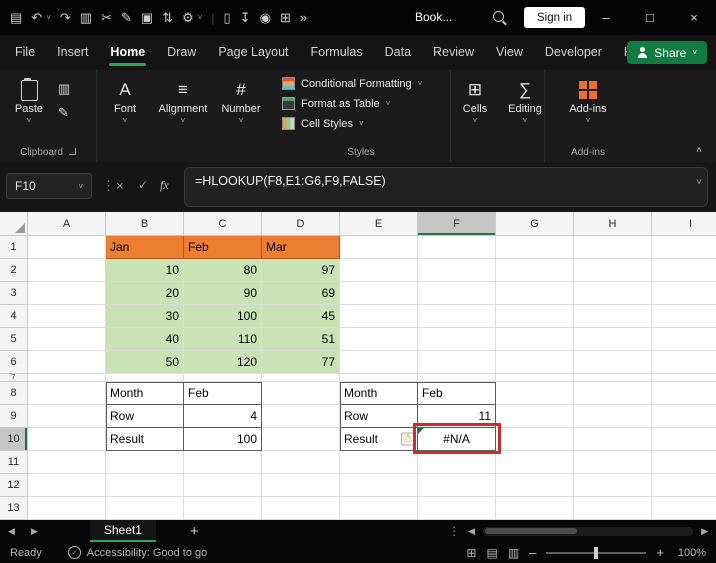 The image size is (716, 563). What do you see at coordinates (145, 247) in the screenshot?
I see `cell-B1: Jan` at bounding box center [145, 247].